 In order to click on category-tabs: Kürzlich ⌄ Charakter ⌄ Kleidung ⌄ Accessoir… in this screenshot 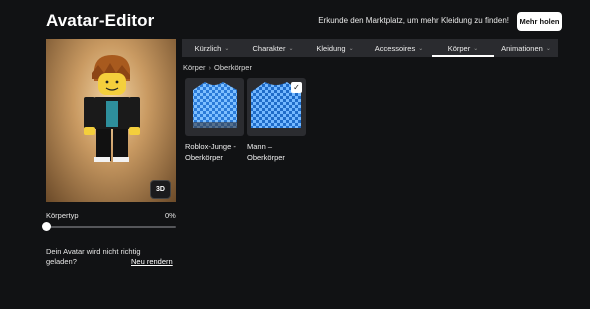, I will do `click(370, 48)`.